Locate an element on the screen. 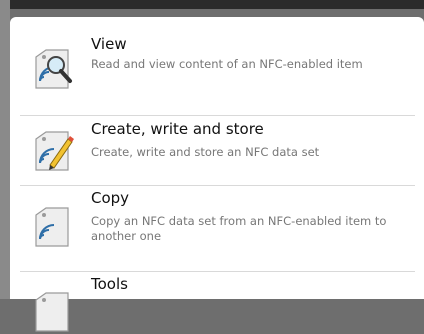 The width and height of the screenshot is (424, 334). menu-item-title: Tools is located at coordinates (109, 284).